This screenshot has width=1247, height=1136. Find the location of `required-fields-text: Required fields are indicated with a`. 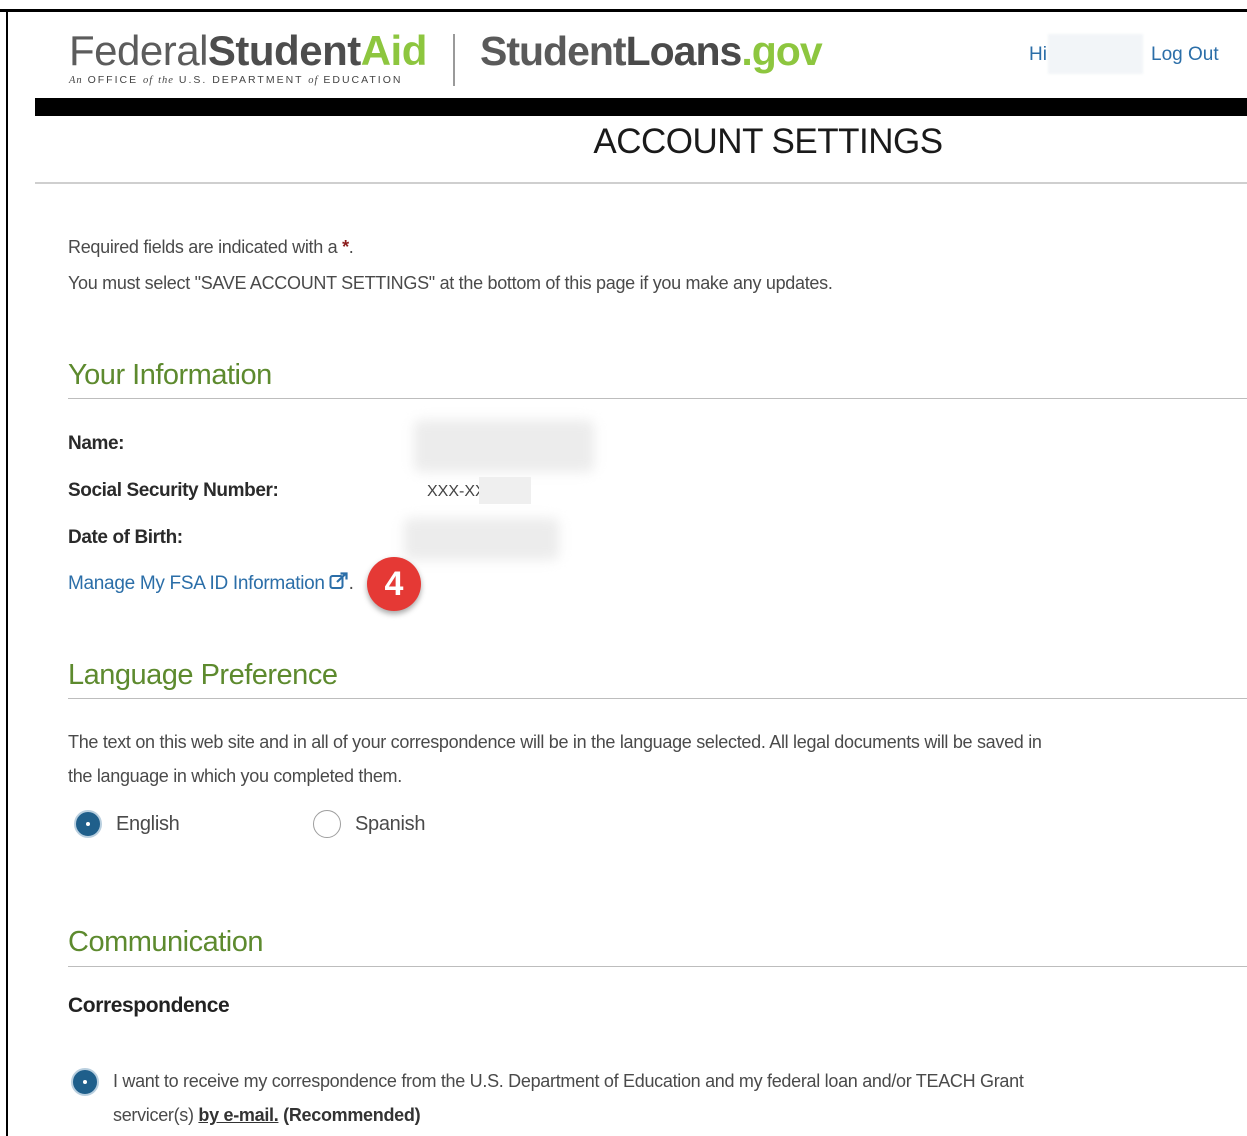

required-fields-text: Required fields are indicated with a is located at coordinates (203, 247).